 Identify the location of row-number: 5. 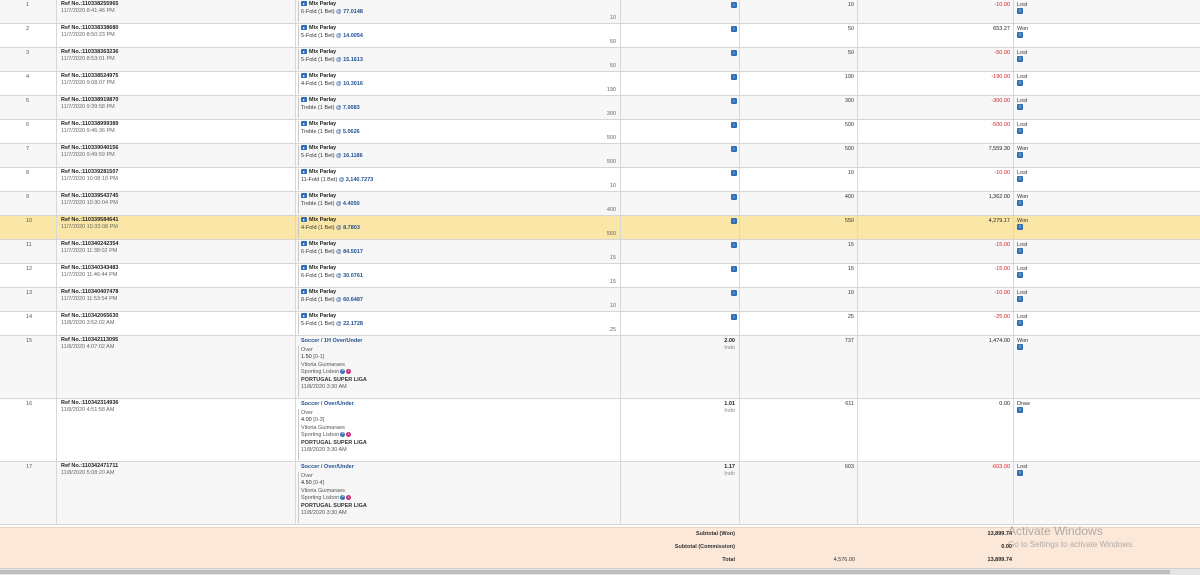
(28, 101).